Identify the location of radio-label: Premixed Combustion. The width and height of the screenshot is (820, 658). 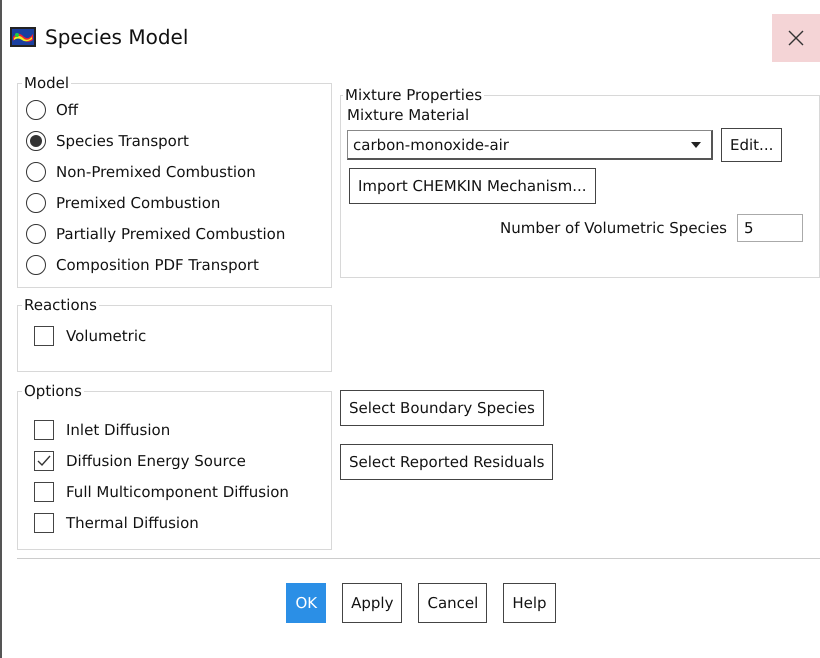
(138, 203).